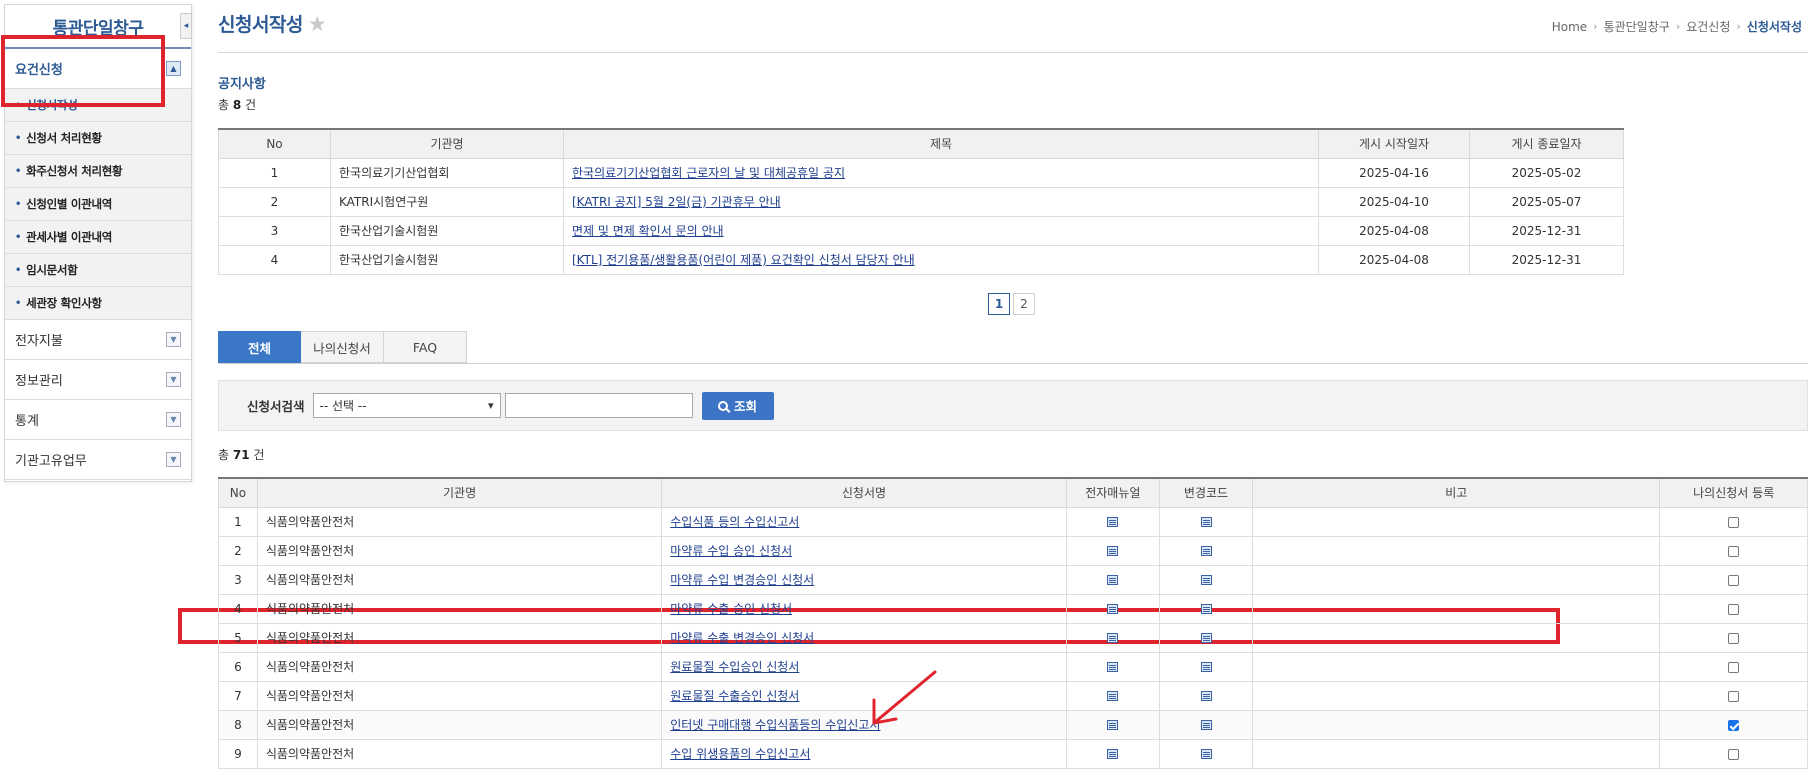 This screenshot has height=774, width=1811. I want to click on table-row: 8 식품의약품안전처 인터넷 구매대행 수입식품등의 수입신고서, so click(1013, 724).